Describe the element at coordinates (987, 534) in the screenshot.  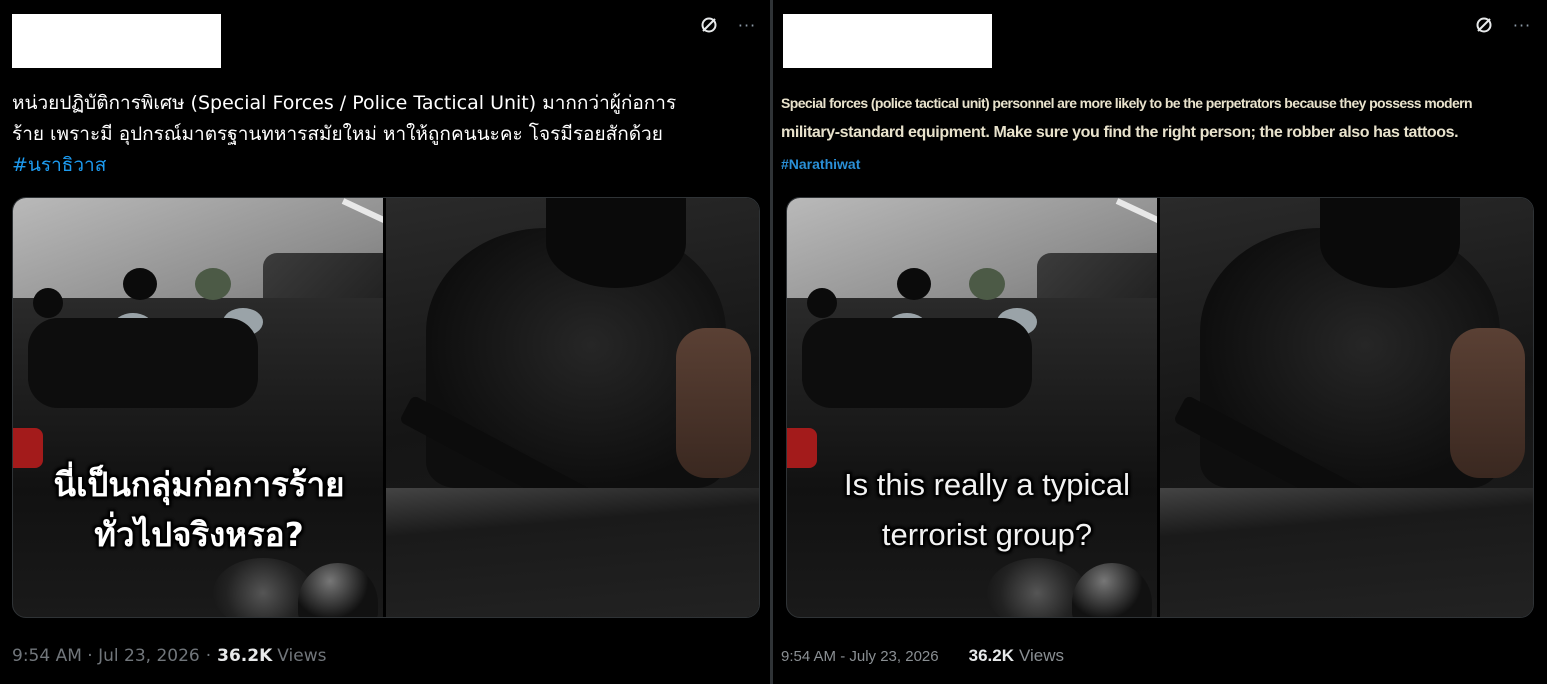
I see `image-caption-line-2: terrorist group?` at that location.